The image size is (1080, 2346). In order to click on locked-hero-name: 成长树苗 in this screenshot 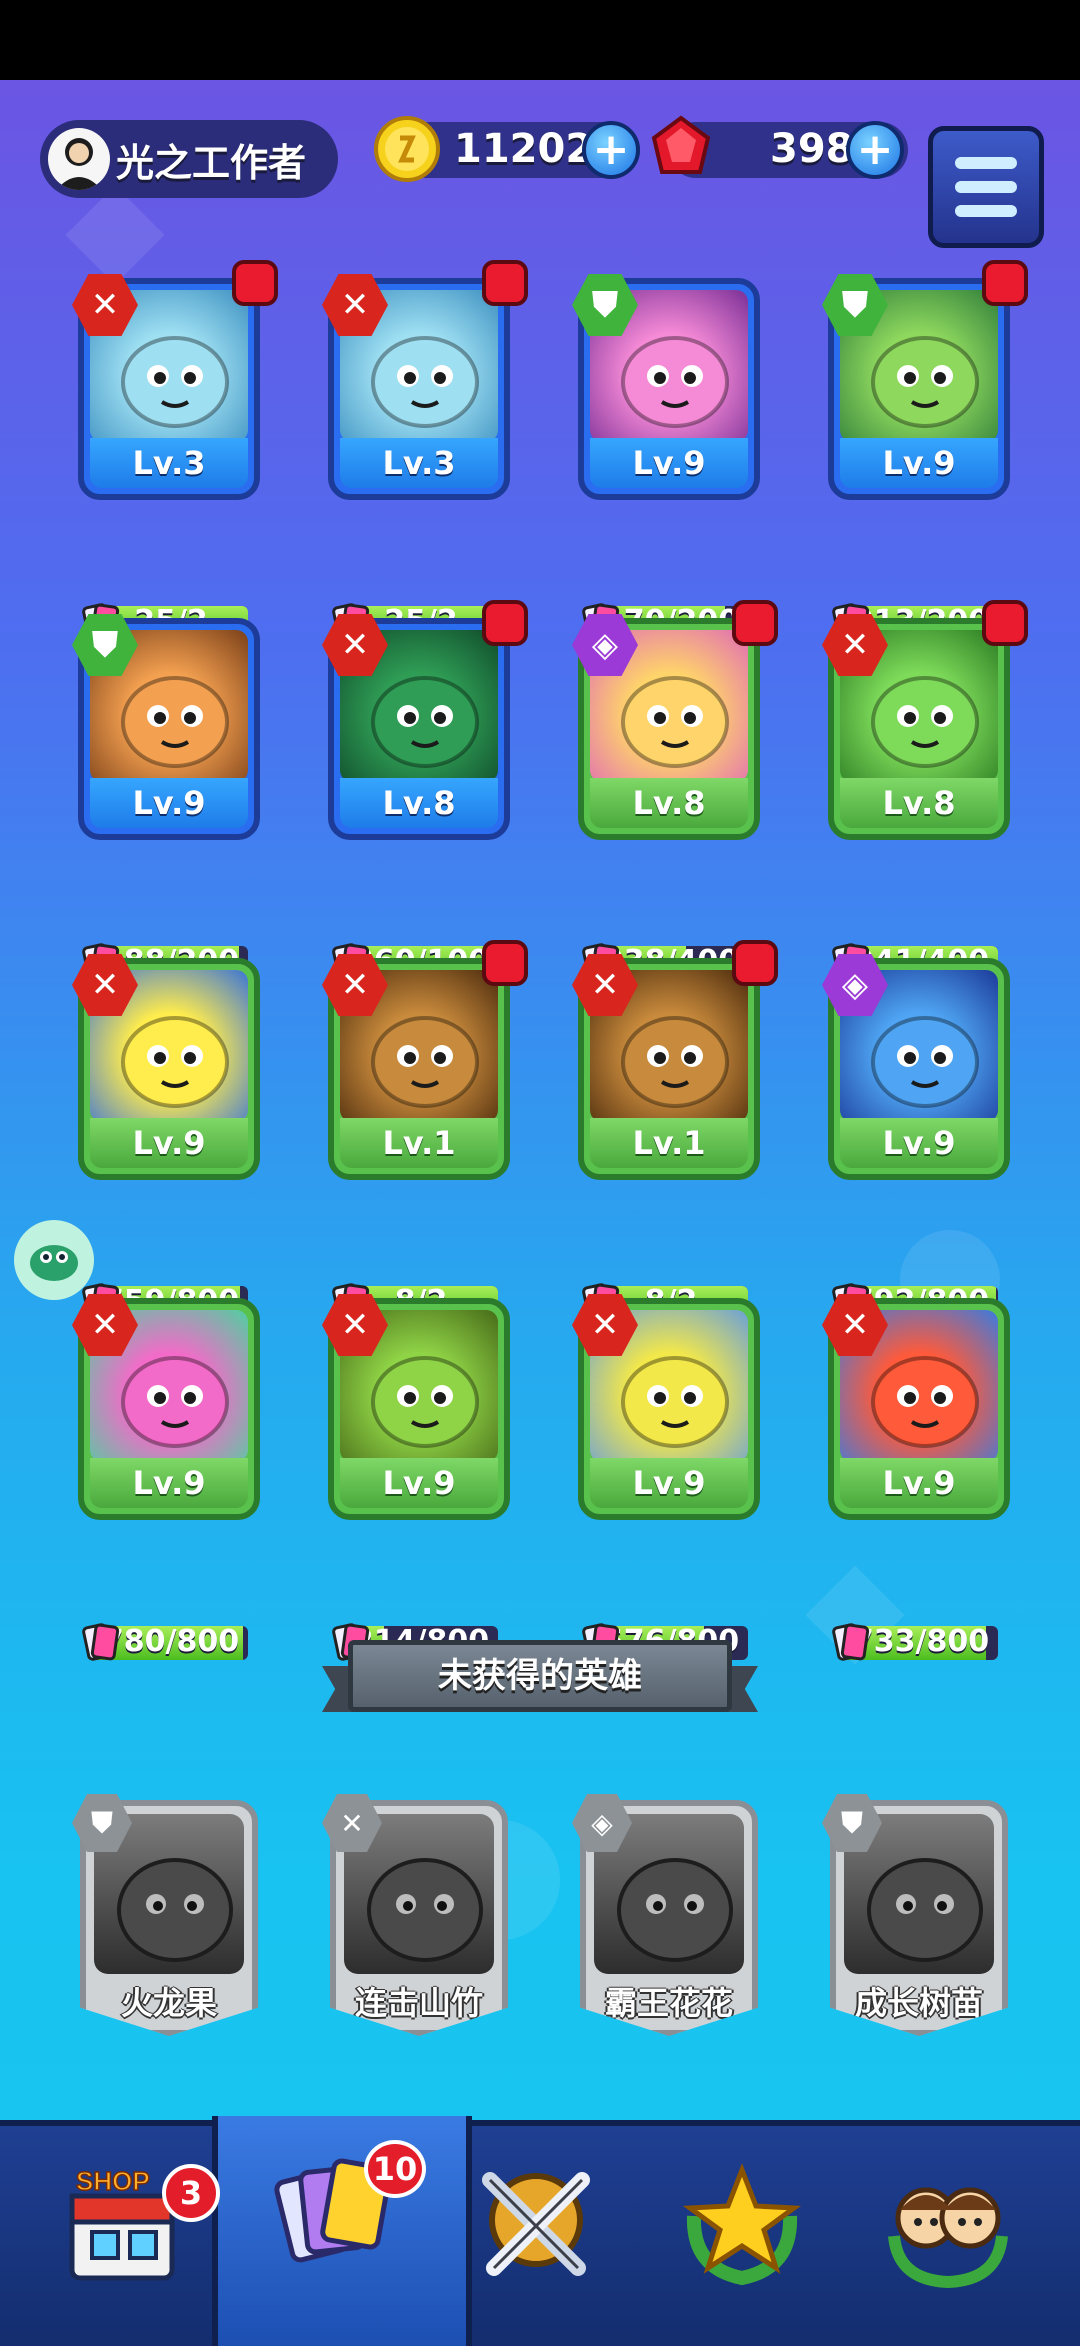, I will do `click(918, 2003)`.